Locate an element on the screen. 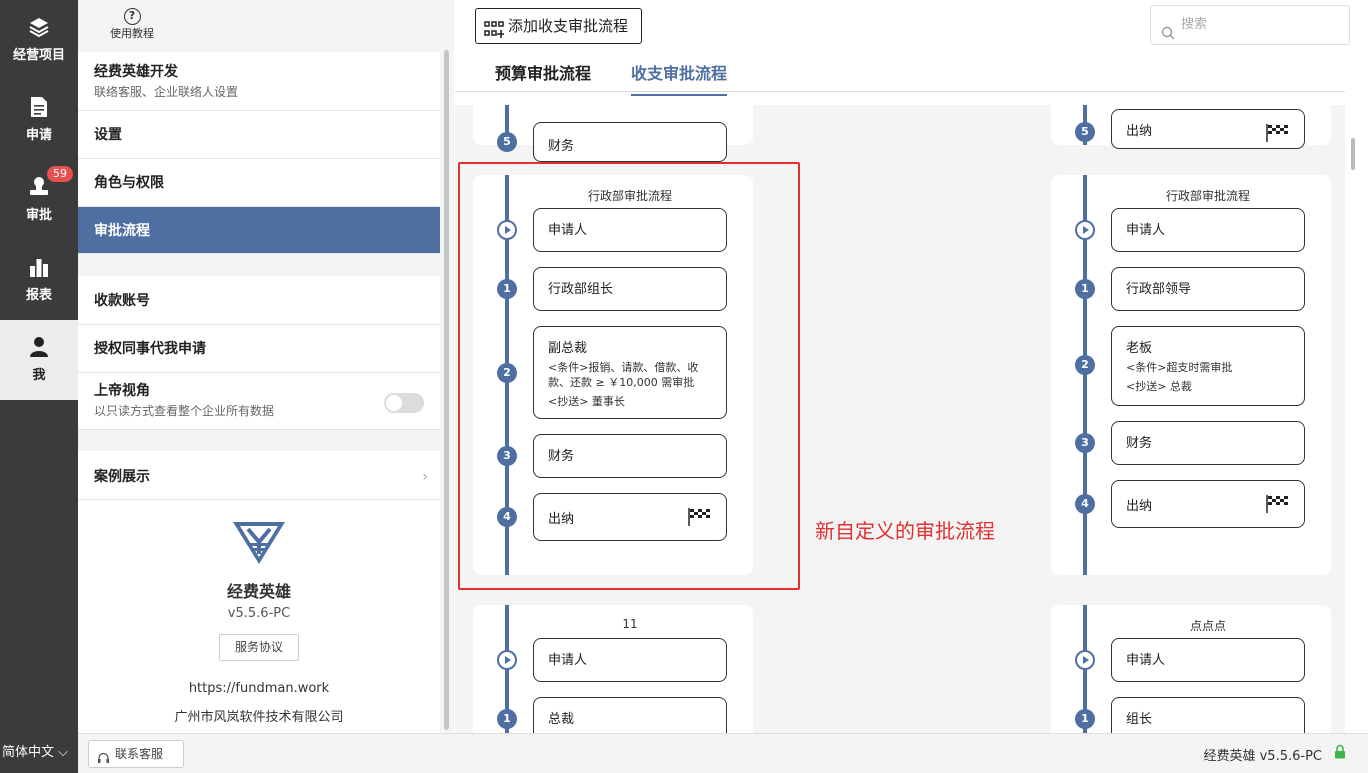  node-label: 组长 is located at coordinates (1139, 719).